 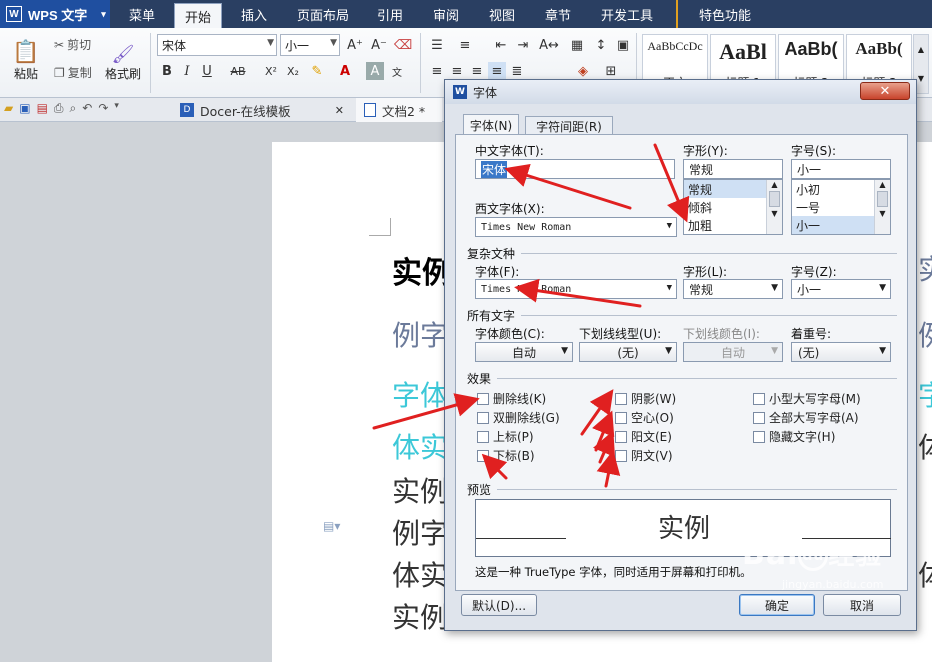 What do you see at coordinates (73, 108) in the screenshot?
I see `print-preview-icon: ⌕` at bounding box center [73, 108].